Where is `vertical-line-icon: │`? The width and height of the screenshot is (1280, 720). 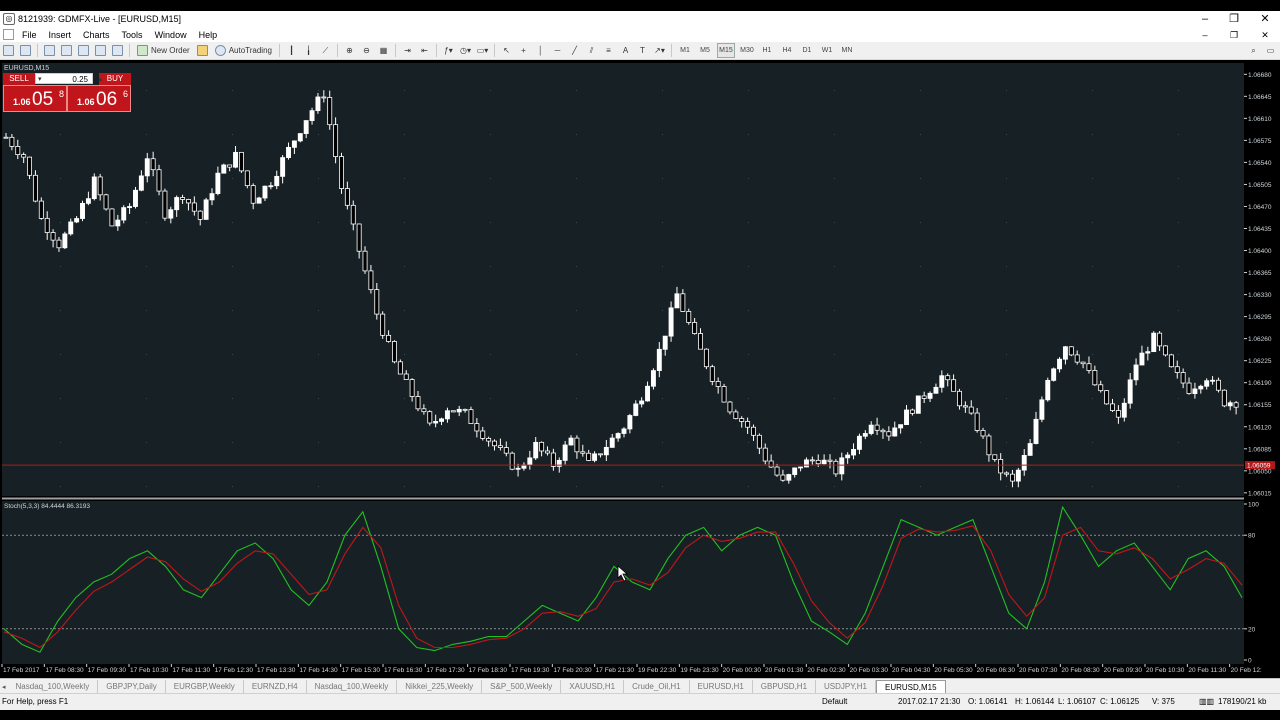
vertical-line-icon: │ is located at coordinates (540, 50).